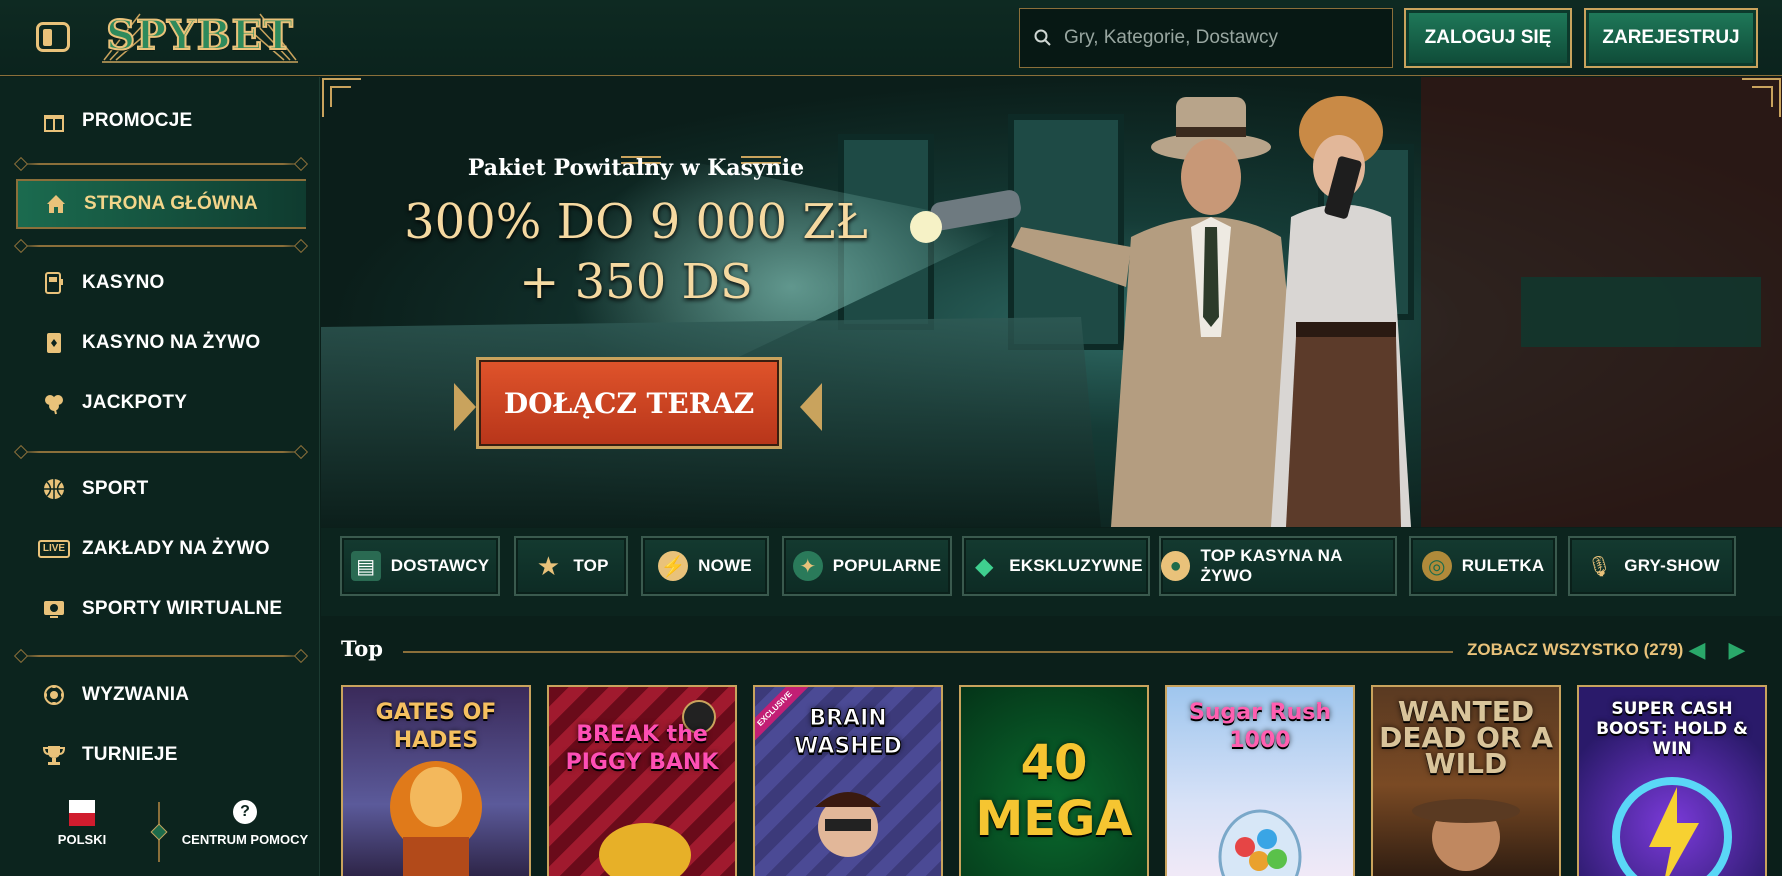  Describe the element at coordinates (1214, 38) in the screenshot. I see `search-input` at that location.